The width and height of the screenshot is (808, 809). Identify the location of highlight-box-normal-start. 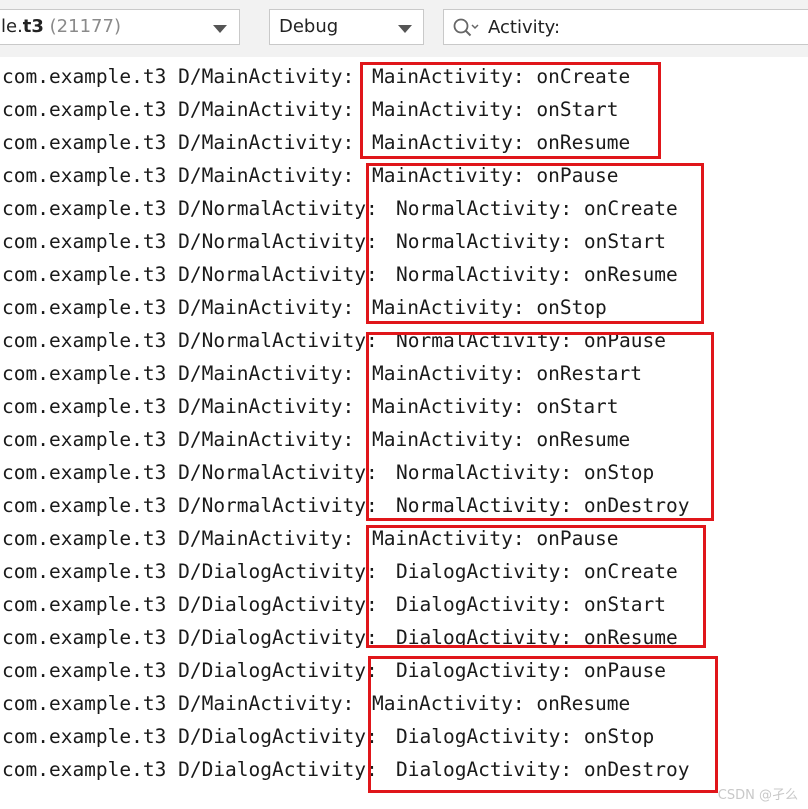
(535, 243).